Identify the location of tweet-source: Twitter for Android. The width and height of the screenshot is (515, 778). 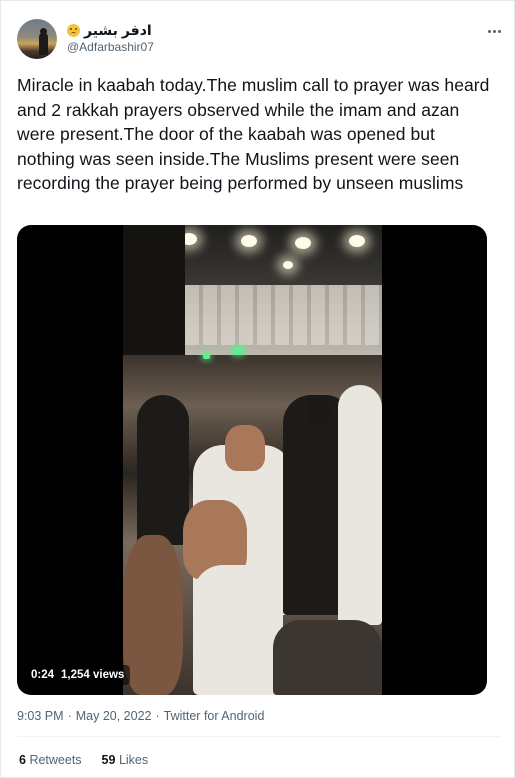
(214, 716).